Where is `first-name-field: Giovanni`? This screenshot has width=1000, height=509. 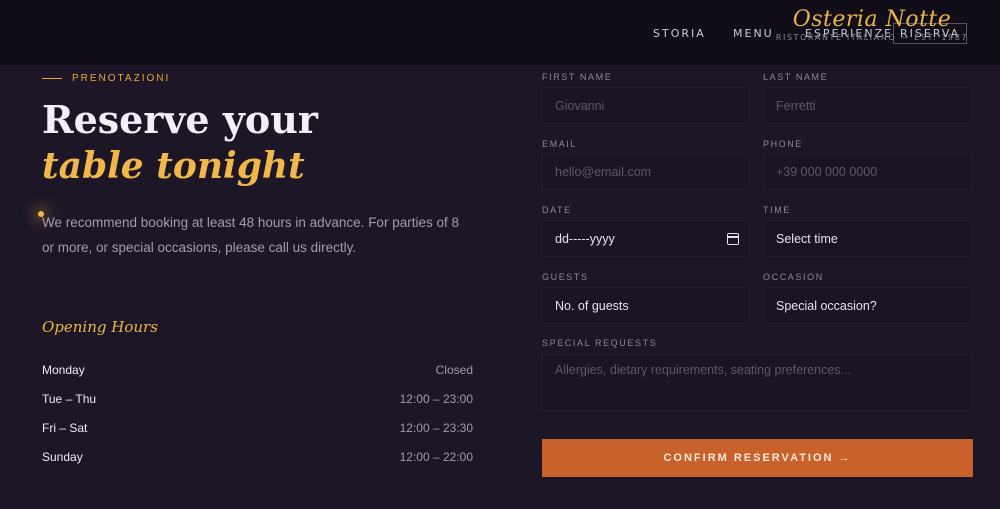 first-name-field: Giovanni is located at coordinates (646, 105).